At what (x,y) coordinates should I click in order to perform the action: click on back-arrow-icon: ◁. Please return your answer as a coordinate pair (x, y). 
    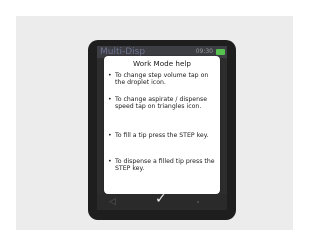
    Looking at the image, I should click on (112, 202).